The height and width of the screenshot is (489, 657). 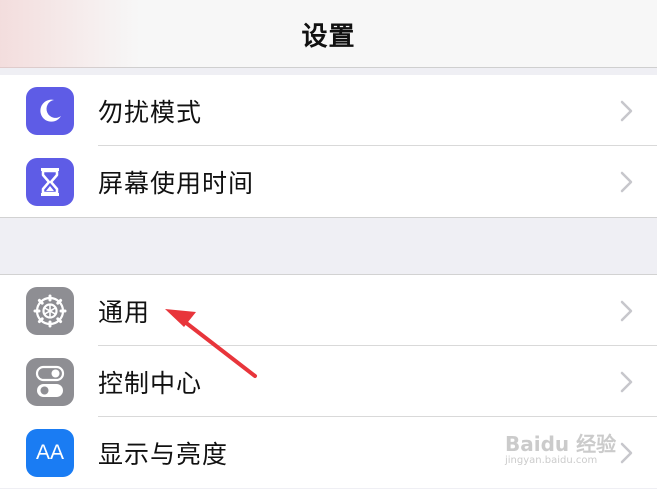 What do you see at coordinates (328, 37) in the screenshot?
I see `page-title: 设置` at bounding box center [328, 37].